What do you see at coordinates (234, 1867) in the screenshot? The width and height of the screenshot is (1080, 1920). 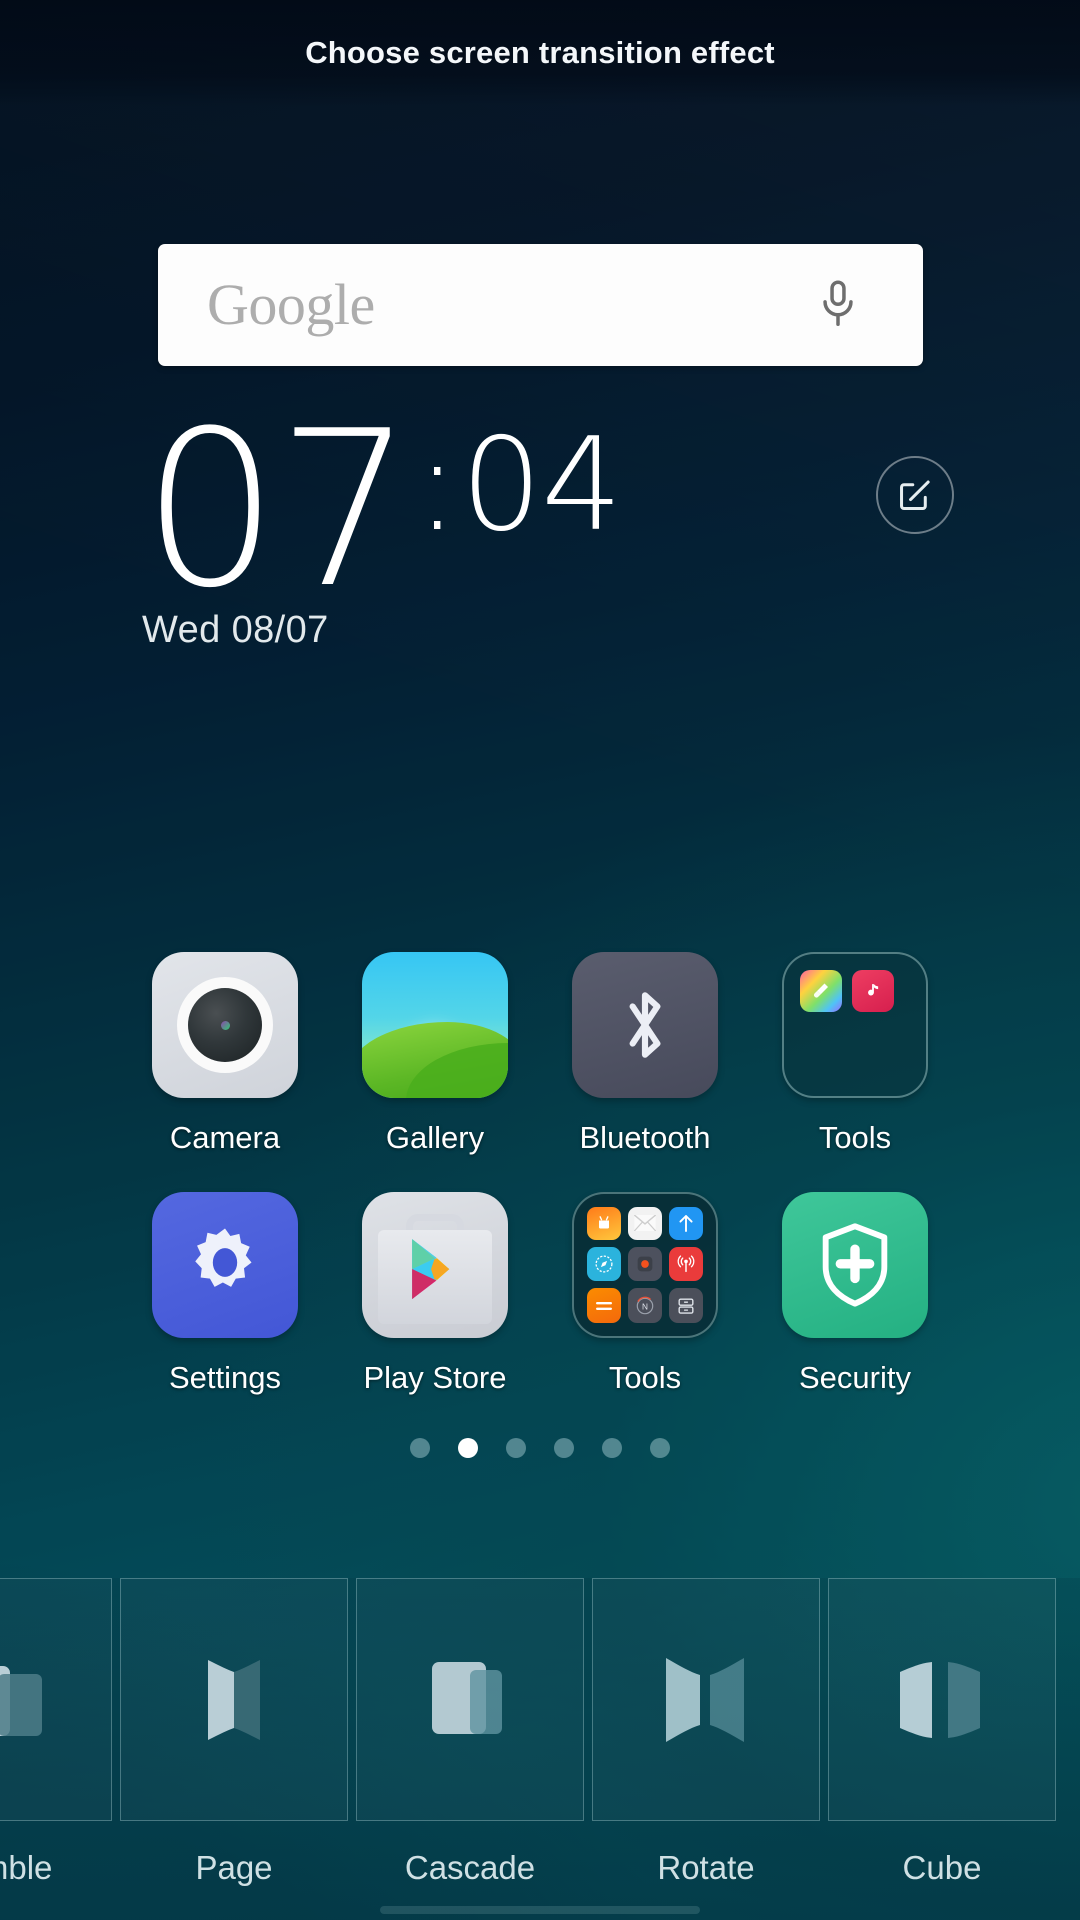 I see `transition-label: Page` at bounding box center [234, 1867].